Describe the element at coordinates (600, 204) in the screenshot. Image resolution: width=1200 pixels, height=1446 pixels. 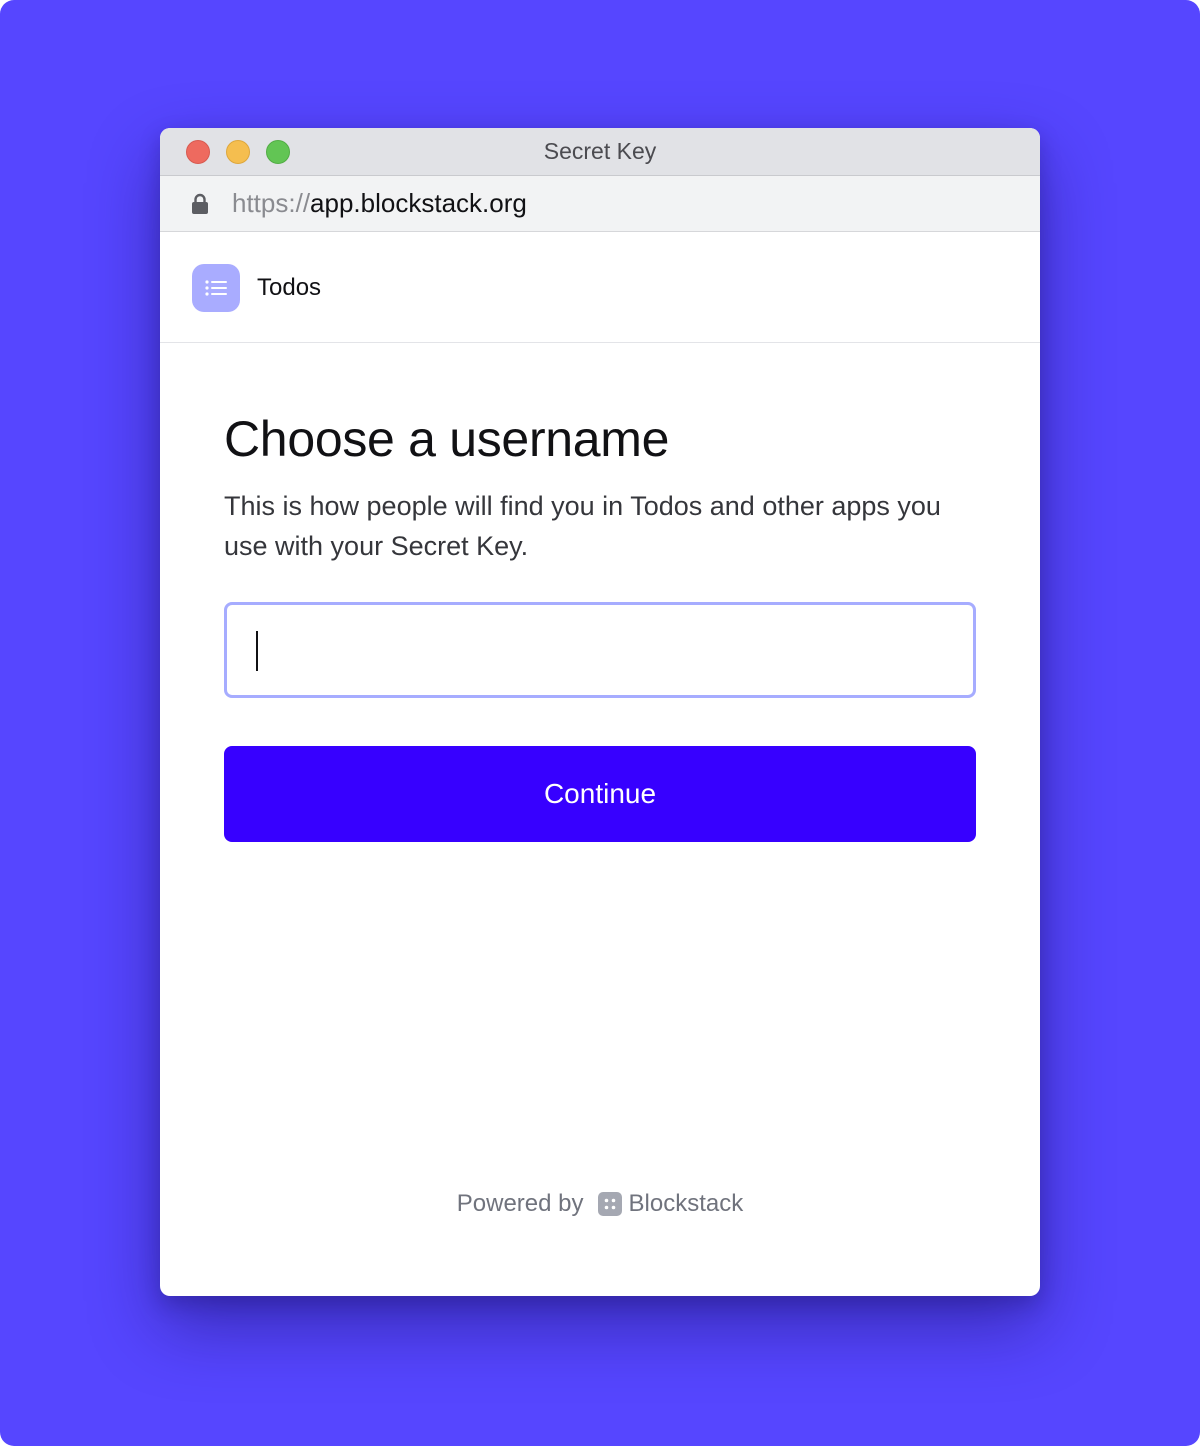
I see `address-bar: https://app.blockstack.org` at that location.